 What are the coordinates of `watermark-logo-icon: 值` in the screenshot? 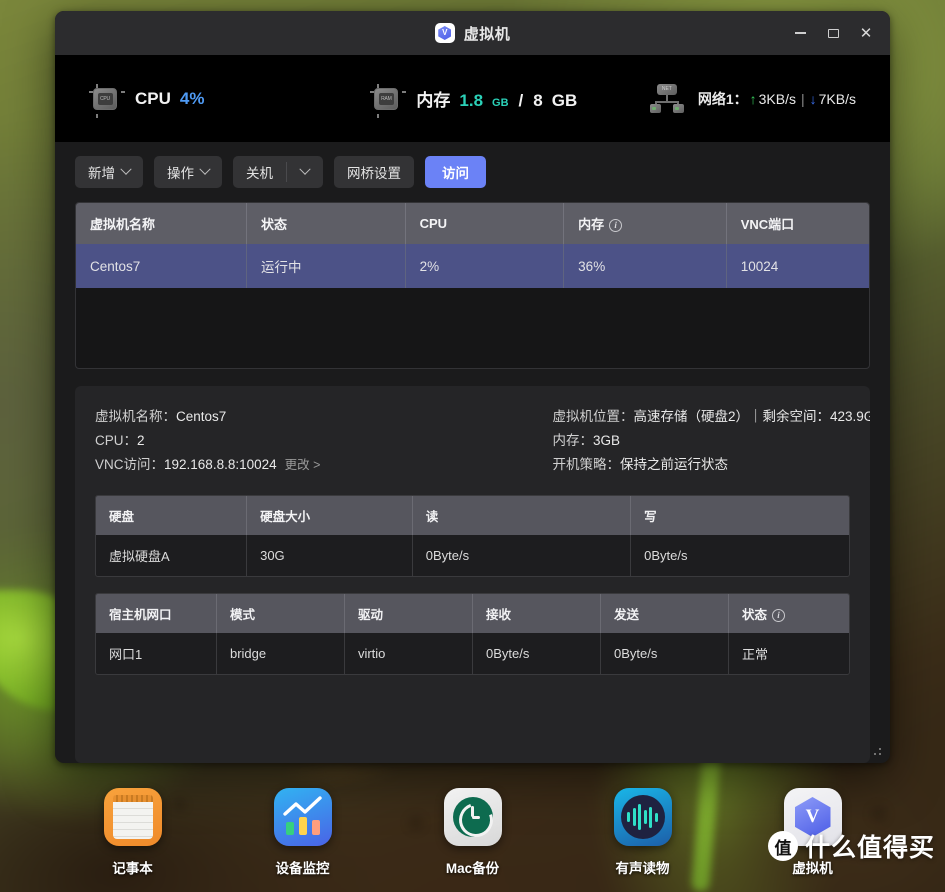 It's located at (782, 846).